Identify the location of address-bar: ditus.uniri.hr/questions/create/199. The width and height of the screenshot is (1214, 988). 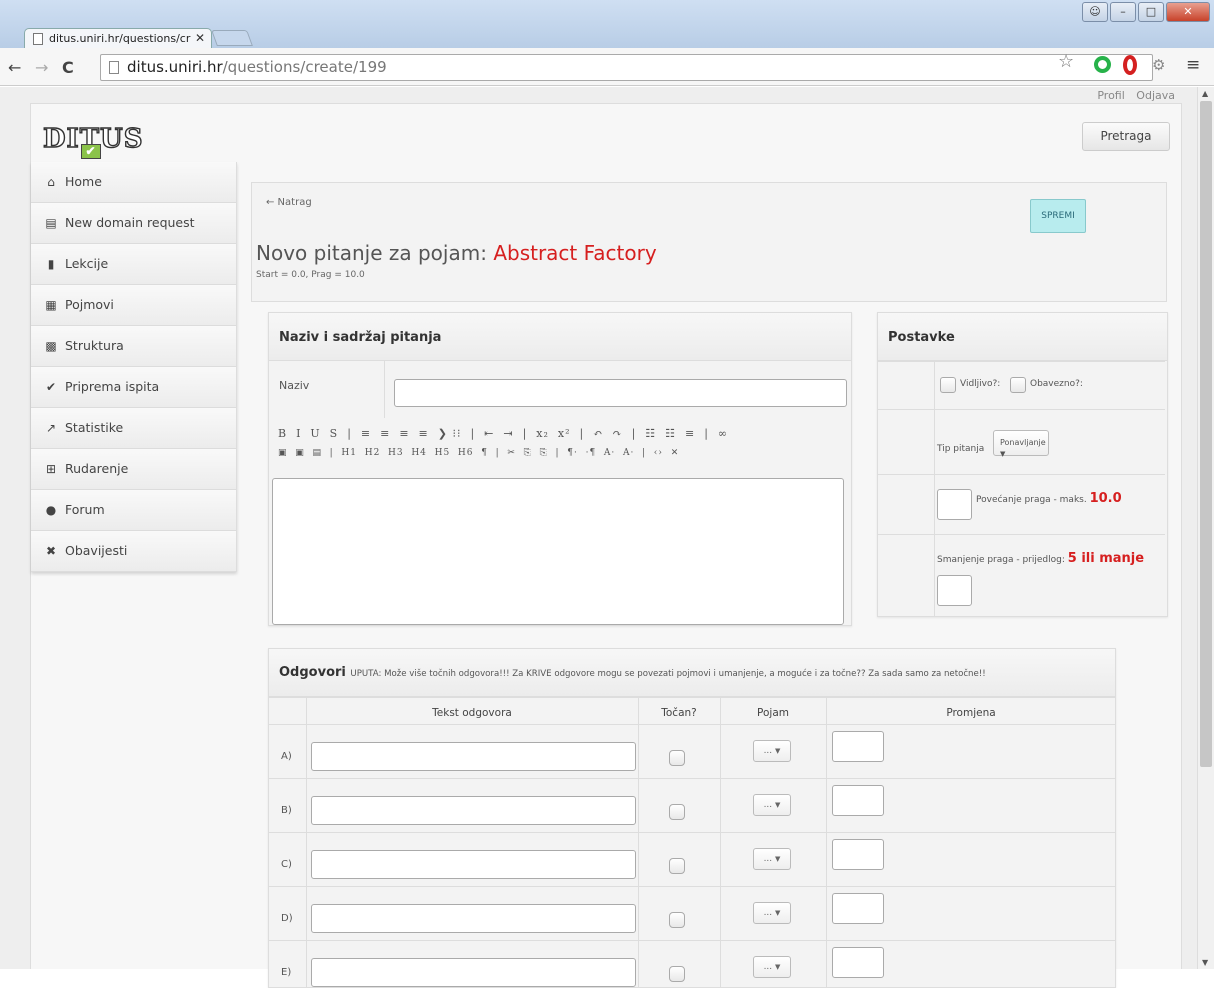
(626, 67).